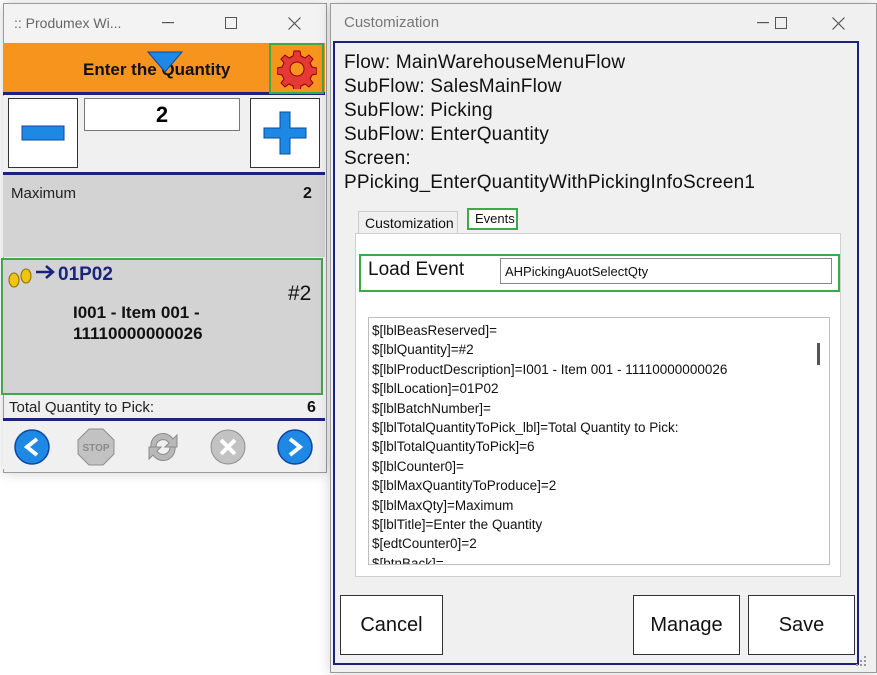 The height and width of the screenshot is (675, 877). What do you see at coordinates (801, 625) in the screenshot?
I see `save-button: Save` at bounding box center [801, 625].